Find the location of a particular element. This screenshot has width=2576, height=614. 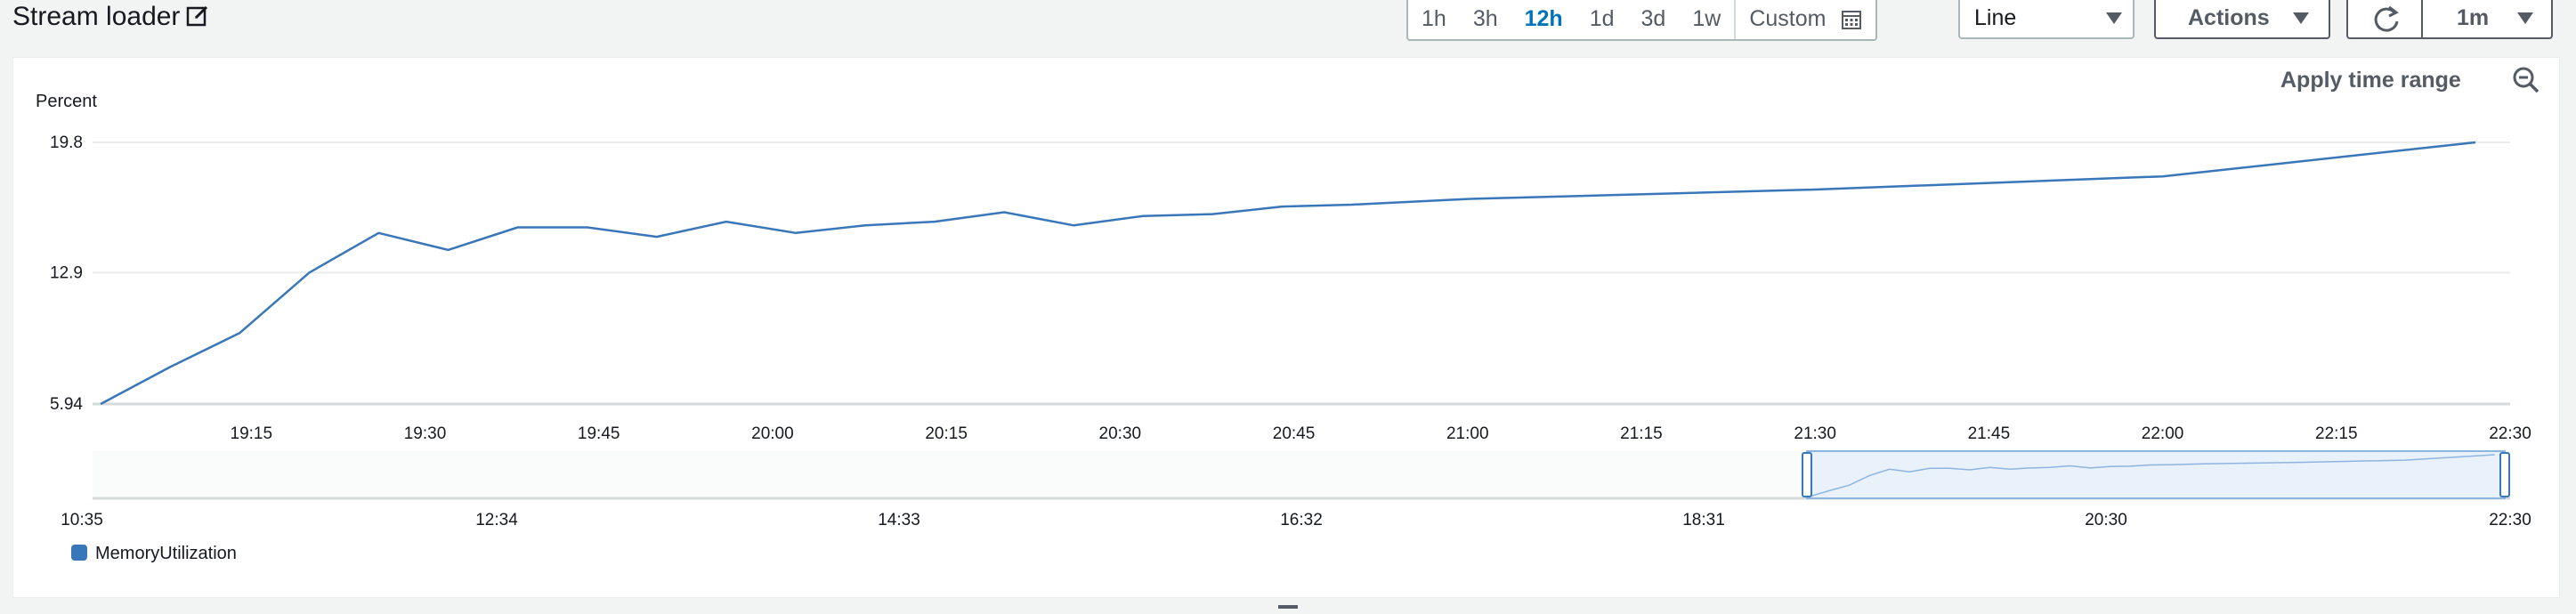

y-tick-label: 19.8 is located at coordinates (66, 143).